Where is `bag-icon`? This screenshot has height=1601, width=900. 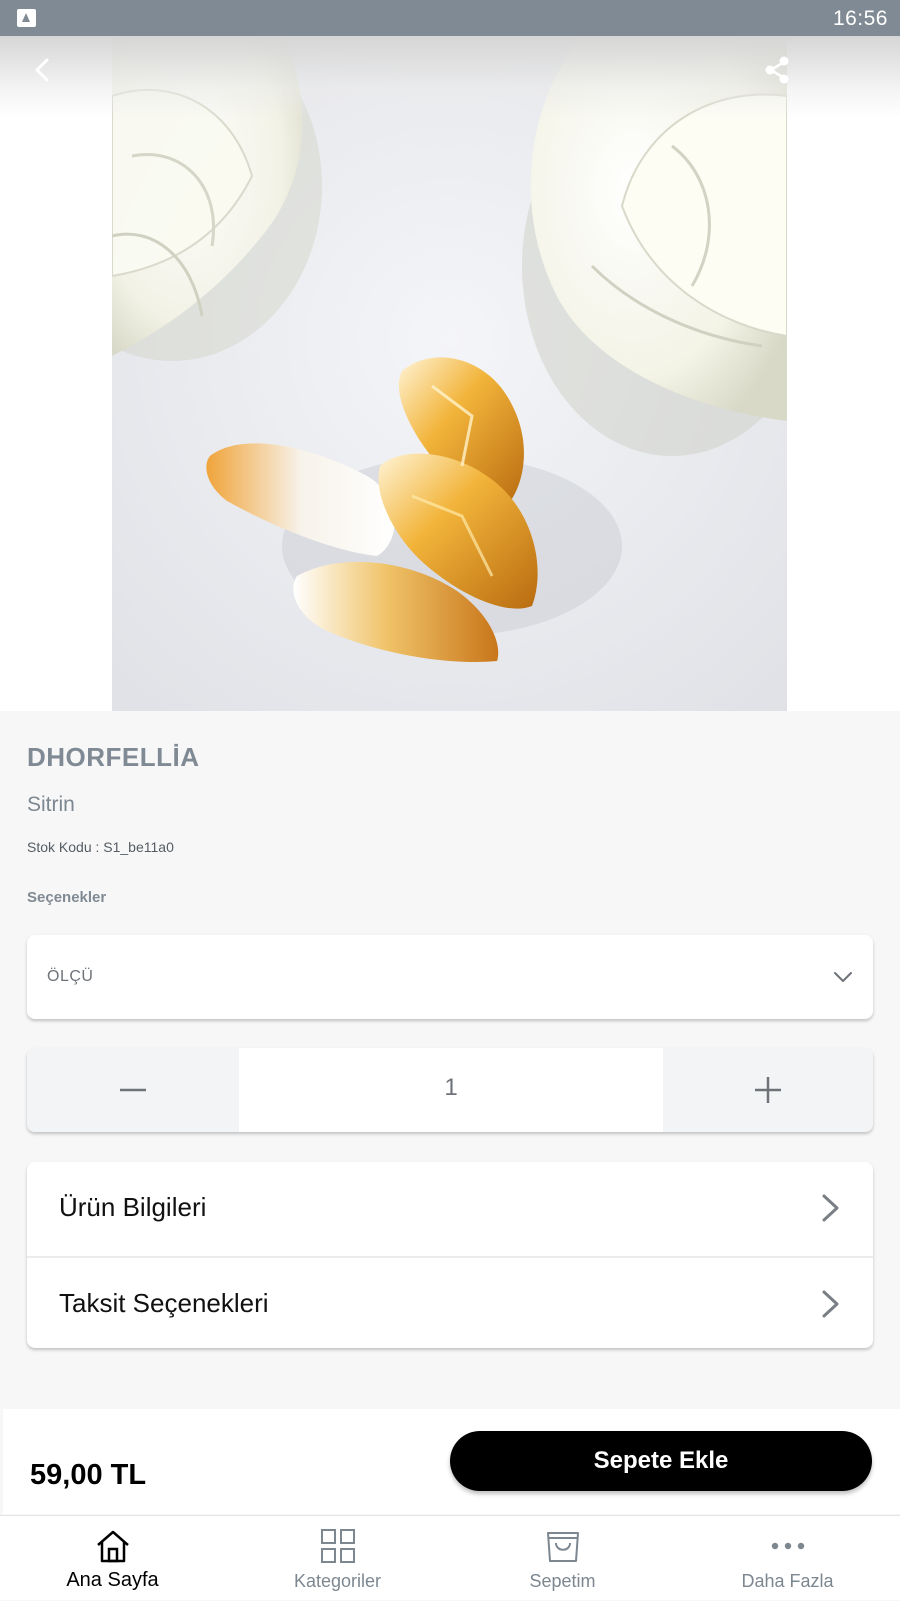
bag-icon is located at coordinates (562, 1547).